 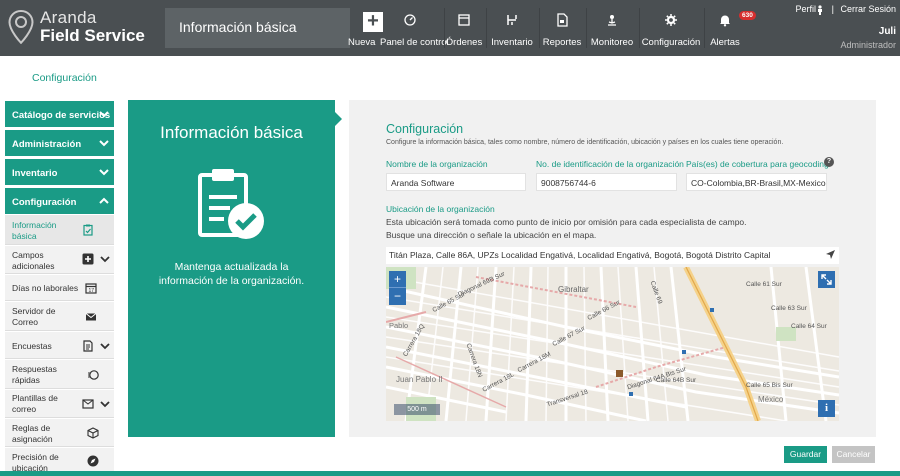 What do you see at coordinates (417, 409) in the screenshot?
I see `map-scale: 500 m` at bounding box center [417, 409].